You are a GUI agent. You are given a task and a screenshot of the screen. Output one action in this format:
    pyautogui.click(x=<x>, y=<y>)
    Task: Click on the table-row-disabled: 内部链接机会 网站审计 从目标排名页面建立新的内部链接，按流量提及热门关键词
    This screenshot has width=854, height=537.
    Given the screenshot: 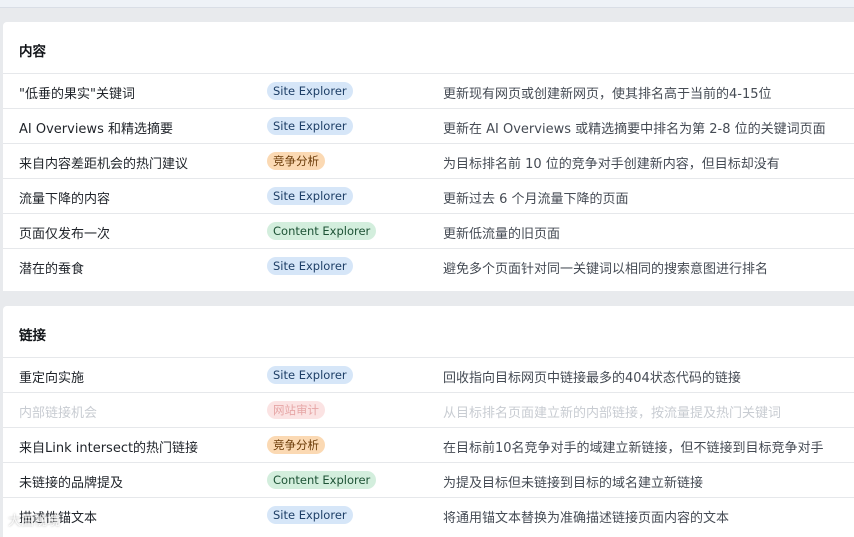 What is the action you would take?
    pyautogui.click(x=428, y=409)
    